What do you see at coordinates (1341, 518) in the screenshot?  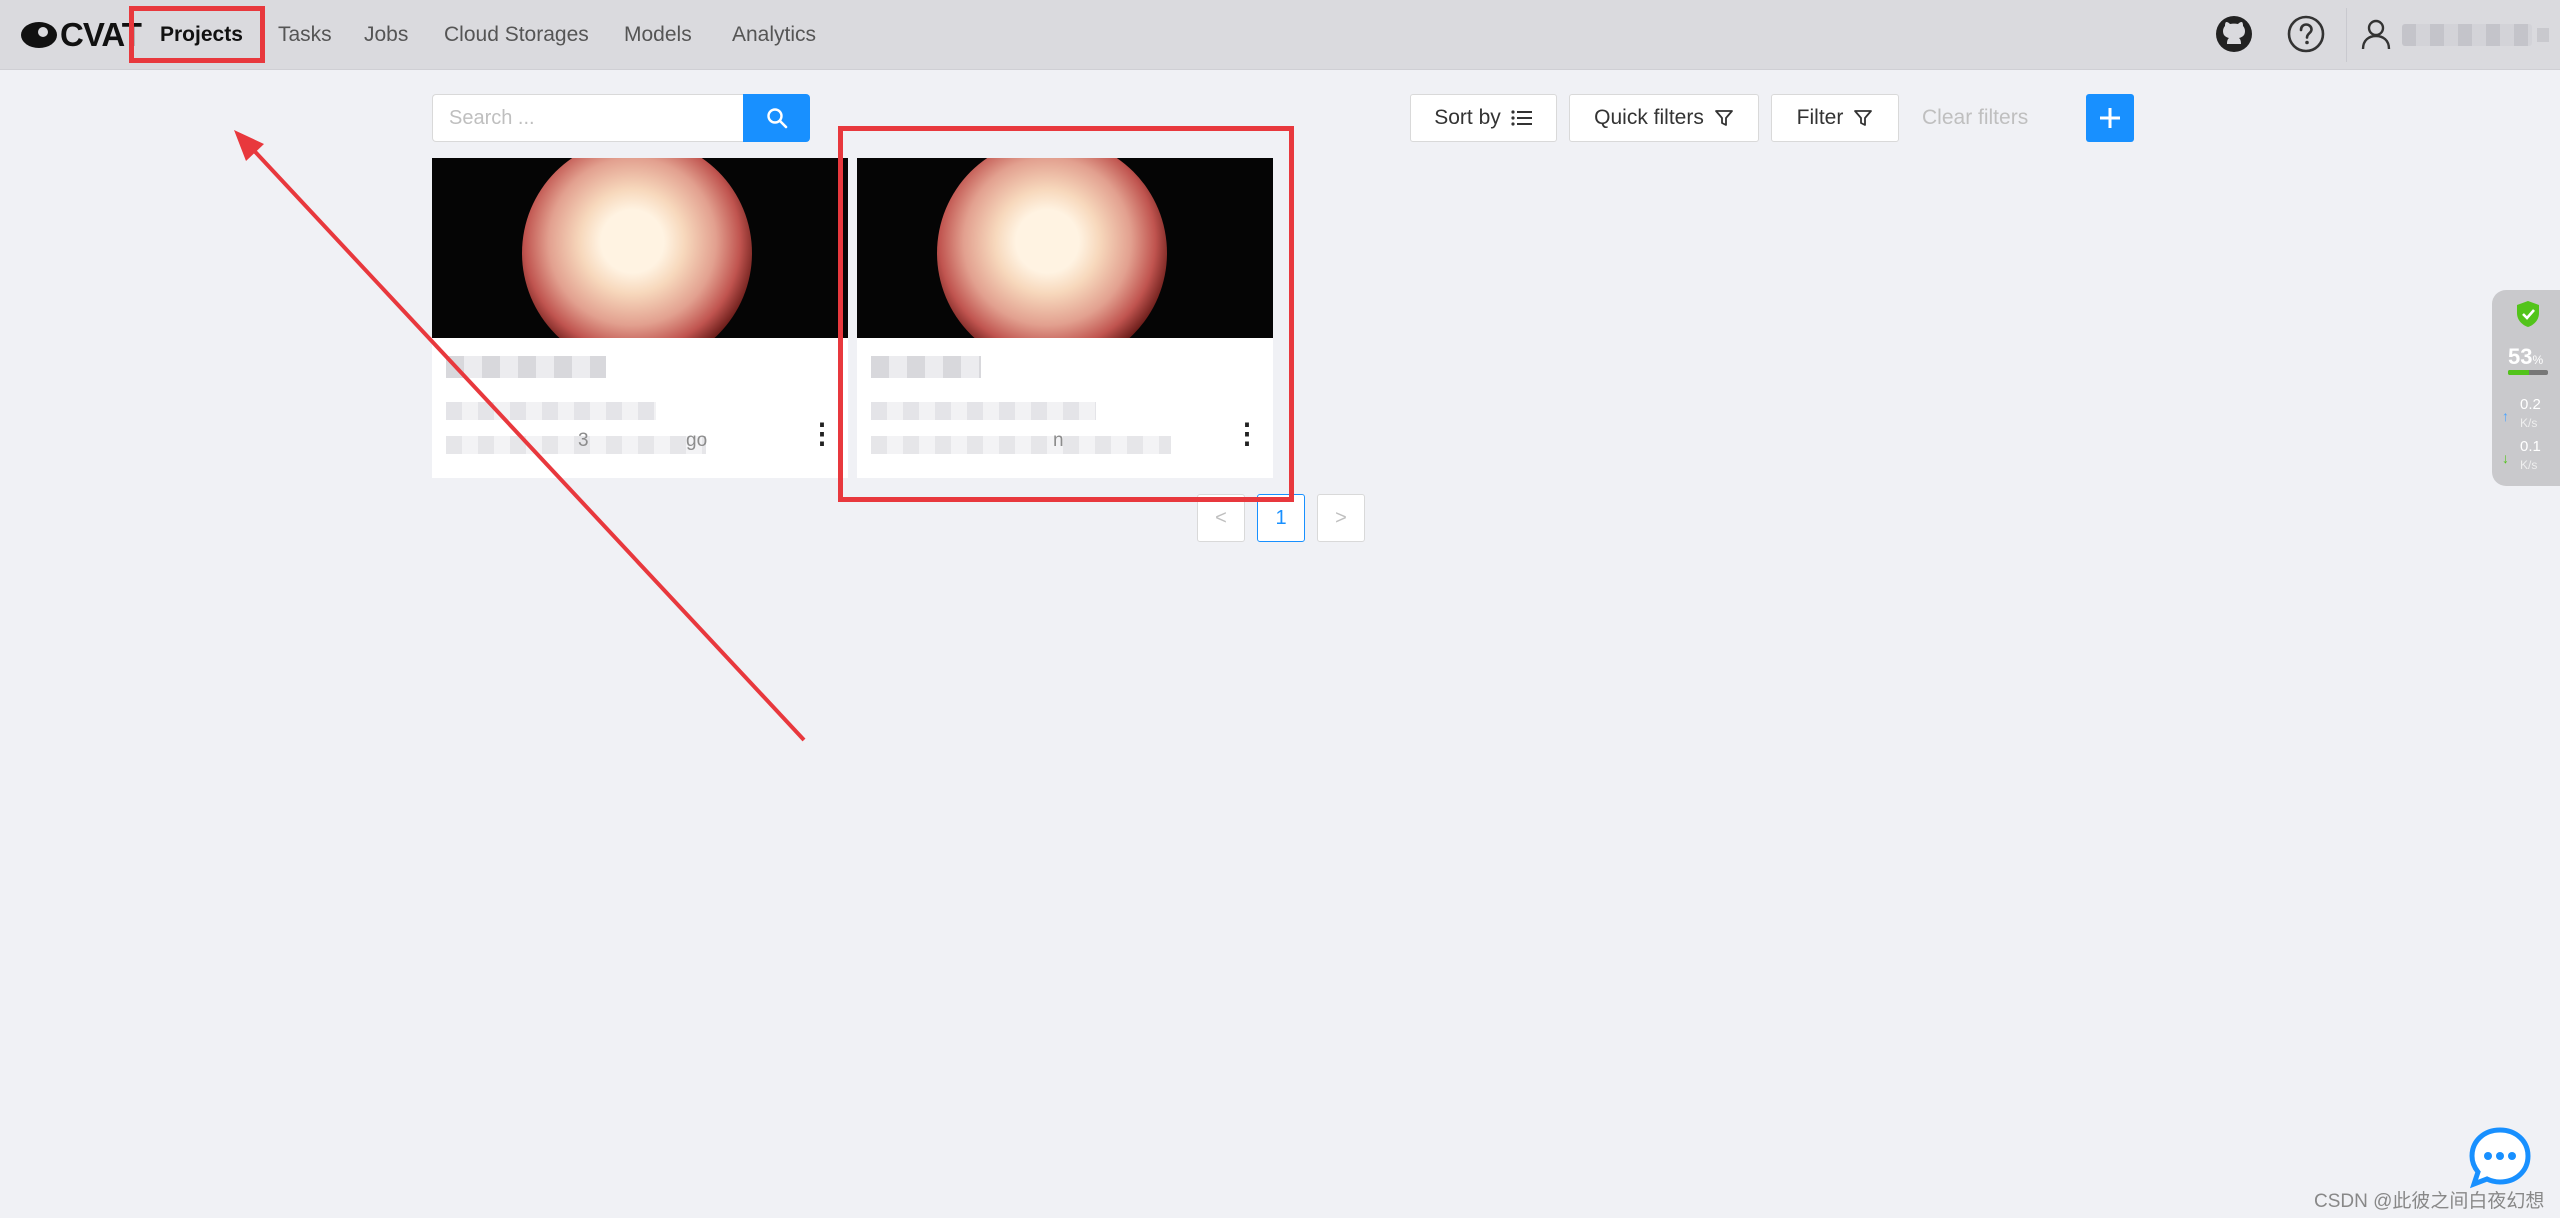 I see `pagination-next-button: >` at bounding box center [1341, 518].